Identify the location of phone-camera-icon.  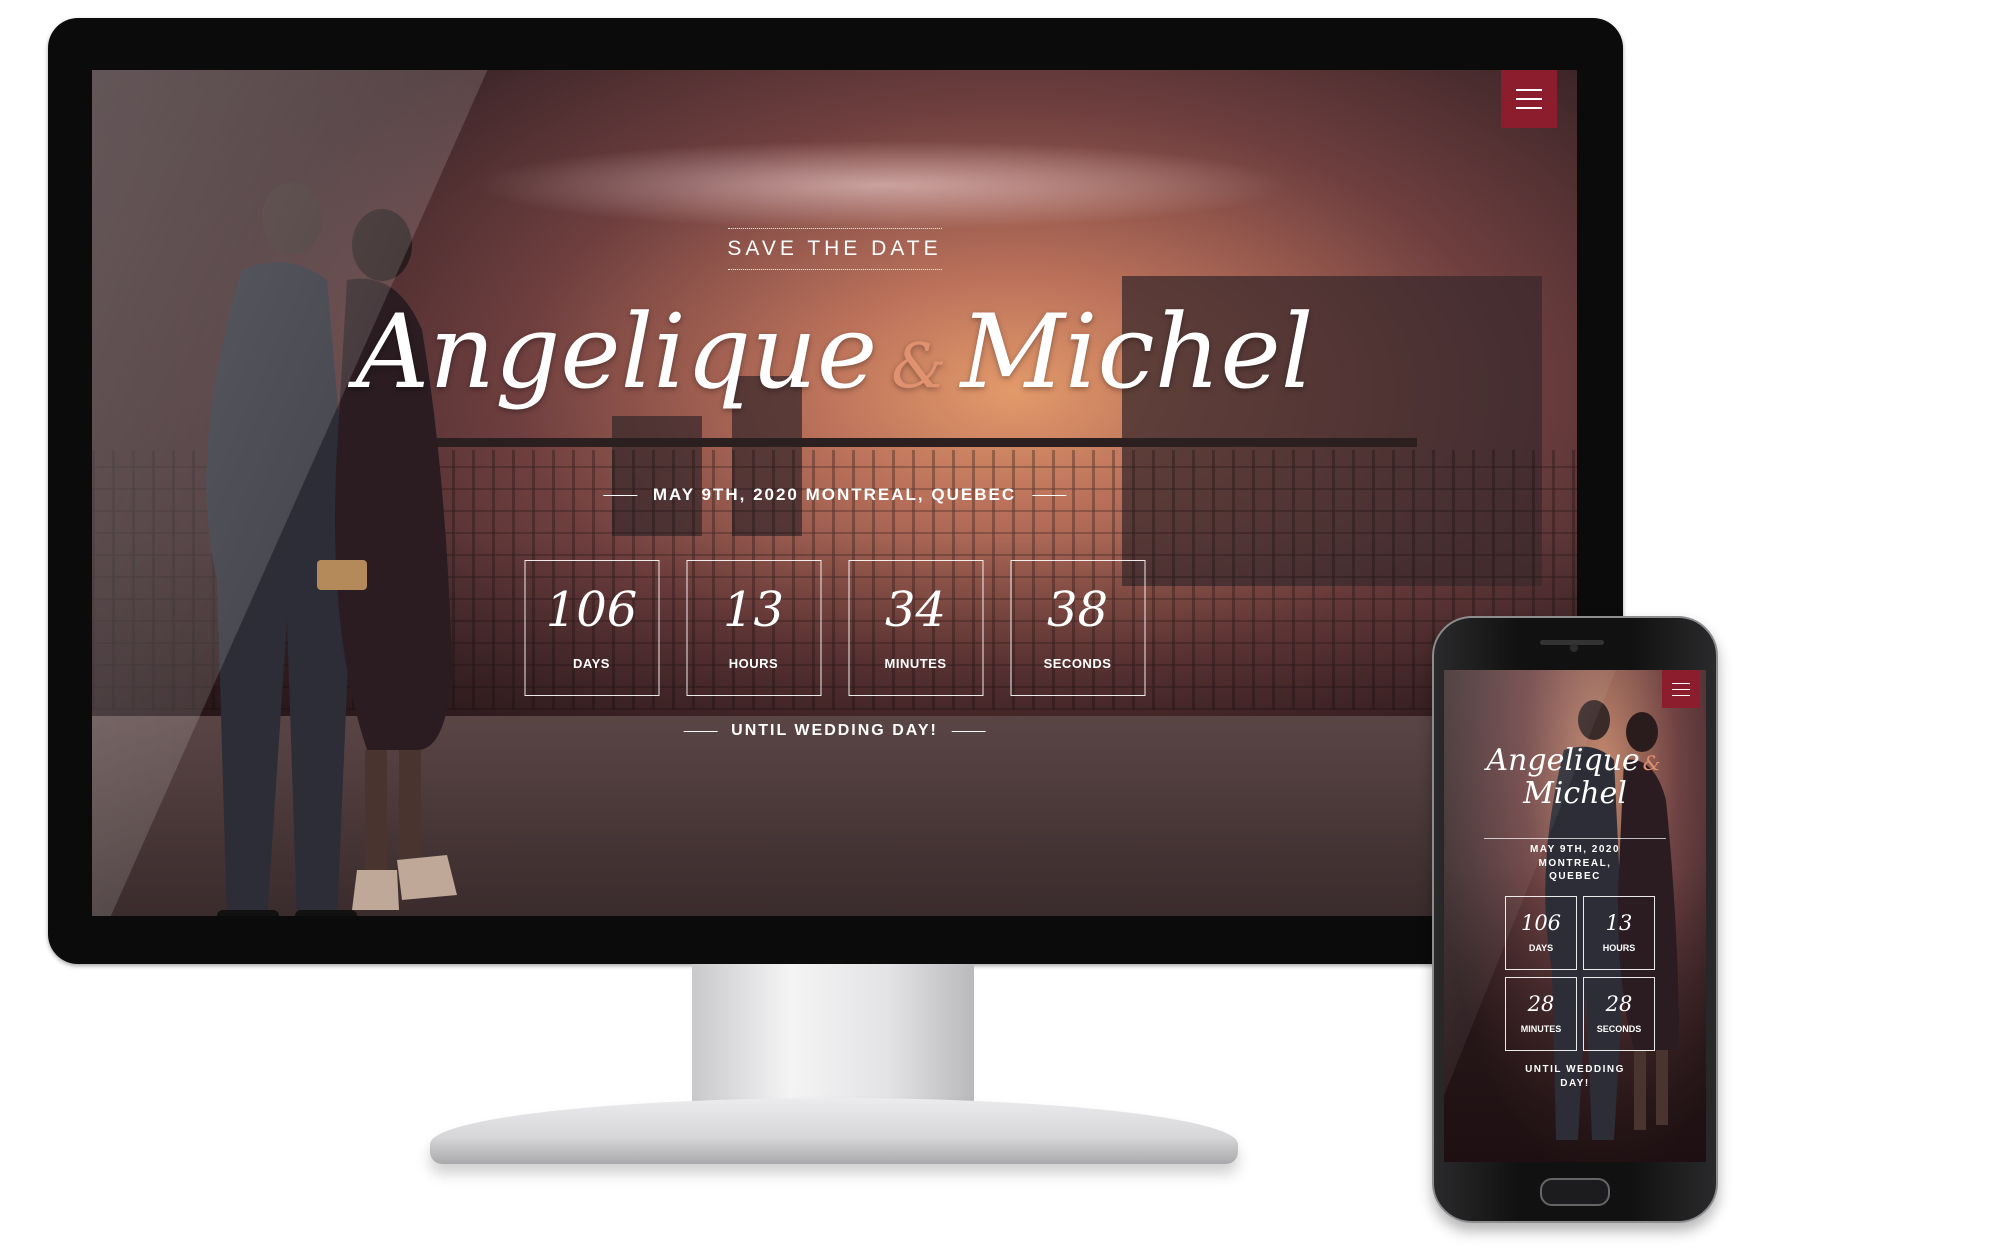
(1574, 648).